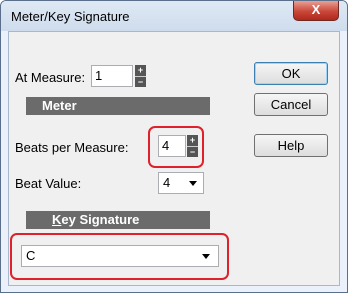 This screenshot has width=348, height=293. Describe the element at coordinates (174, 16) in the screenshot. I see `title-bar: Meter/Key Signature X` at that location.